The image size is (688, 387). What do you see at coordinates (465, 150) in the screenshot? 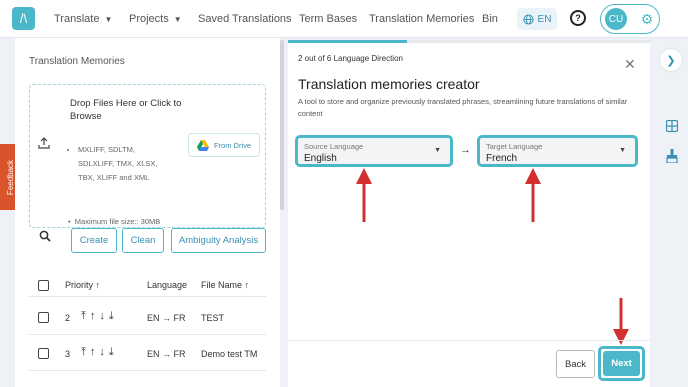
I see `arrow-right-icon: →` at bounding box center [465, 150].